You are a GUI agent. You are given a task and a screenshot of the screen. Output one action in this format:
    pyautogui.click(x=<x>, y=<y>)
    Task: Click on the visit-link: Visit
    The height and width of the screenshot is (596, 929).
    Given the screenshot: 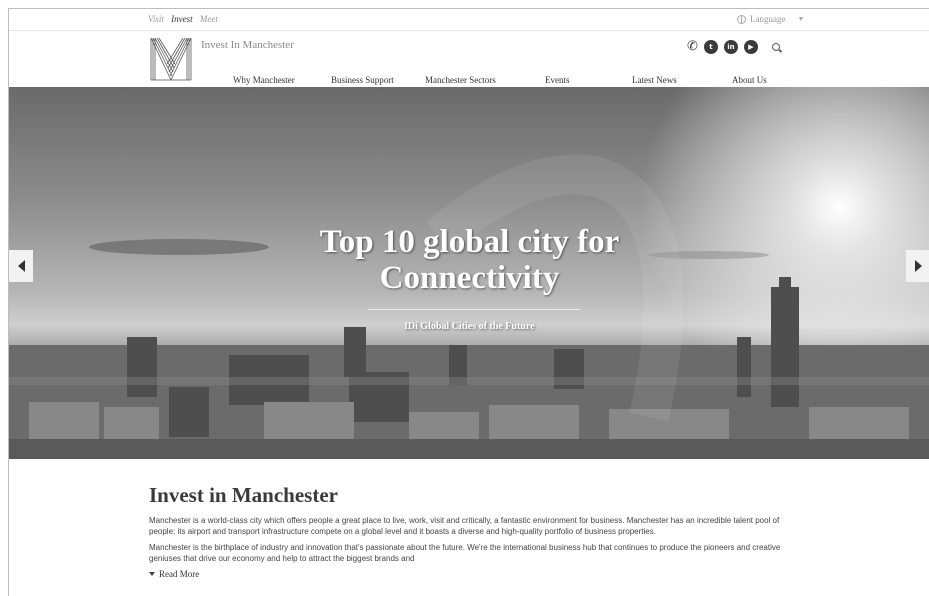 What is the action you would take?
    pyautogui.click(x=156, y=19)
    